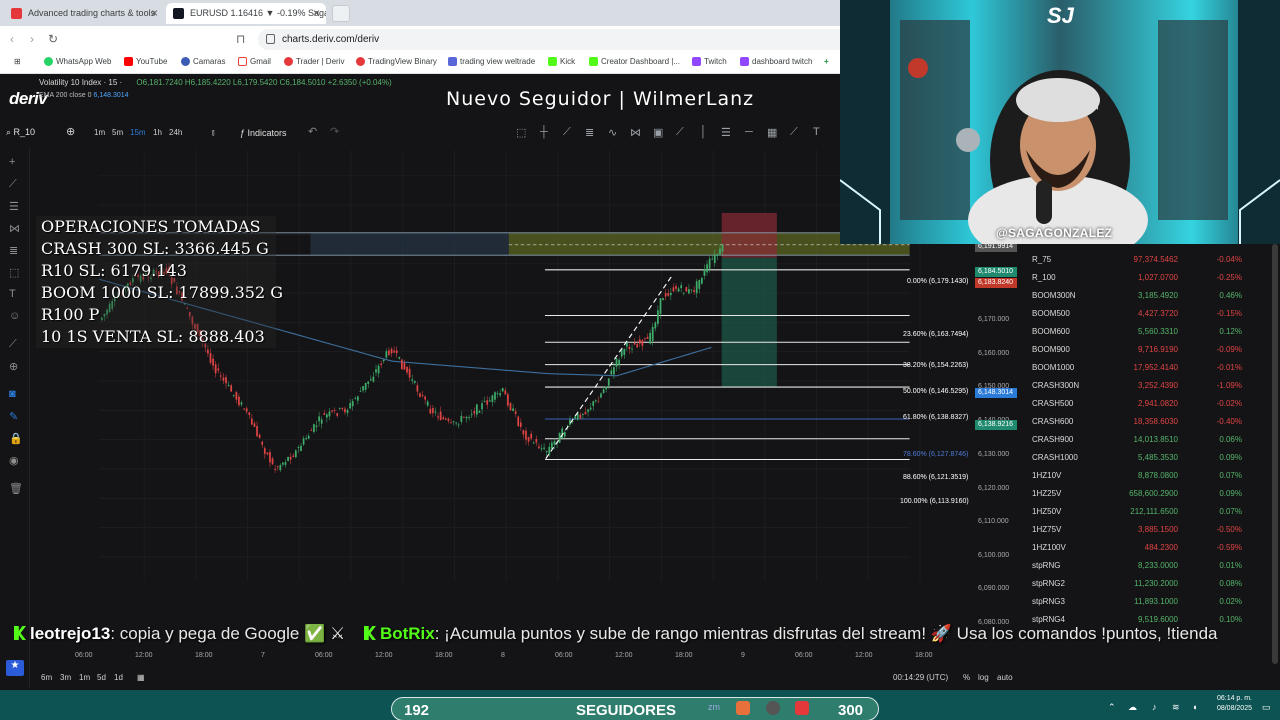  Describe the element at coordinates (14, 316) in the screenshot. I see `emoji-icon: ☺` at that location.